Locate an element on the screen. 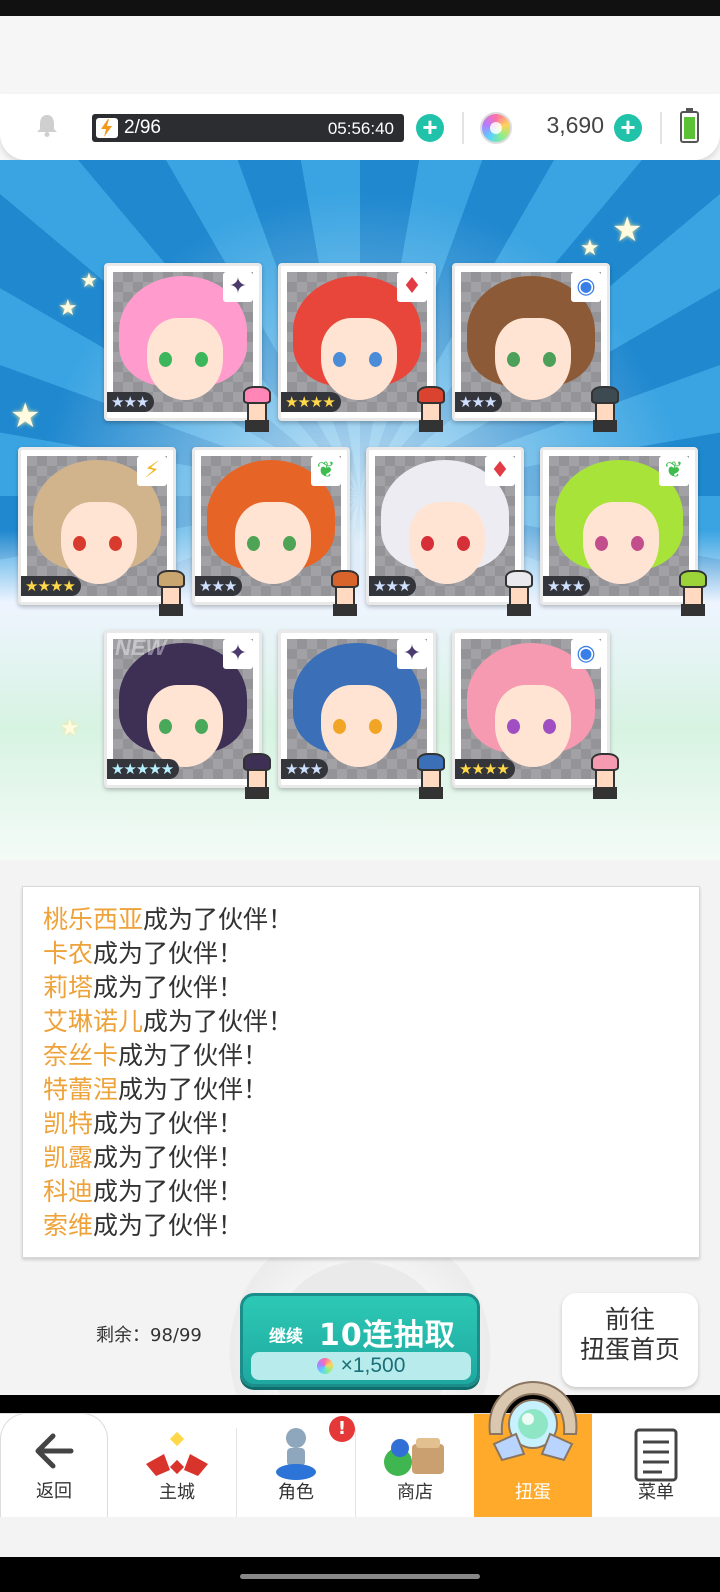  log-line: 桃乐西亚成为了伙伴！ is located at coordinates (371, 920).